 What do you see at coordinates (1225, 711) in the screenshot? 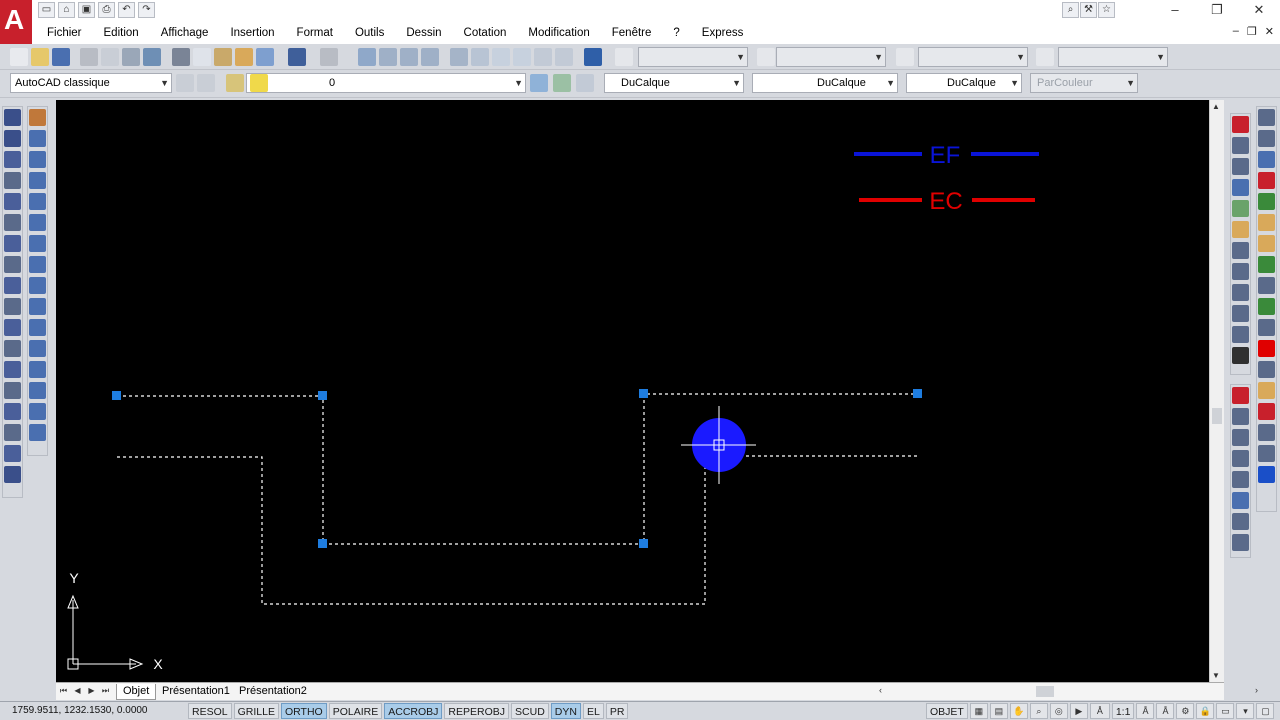
I see `hardware-acceleration-icon: ▭` at bounding box center [1225, 711].